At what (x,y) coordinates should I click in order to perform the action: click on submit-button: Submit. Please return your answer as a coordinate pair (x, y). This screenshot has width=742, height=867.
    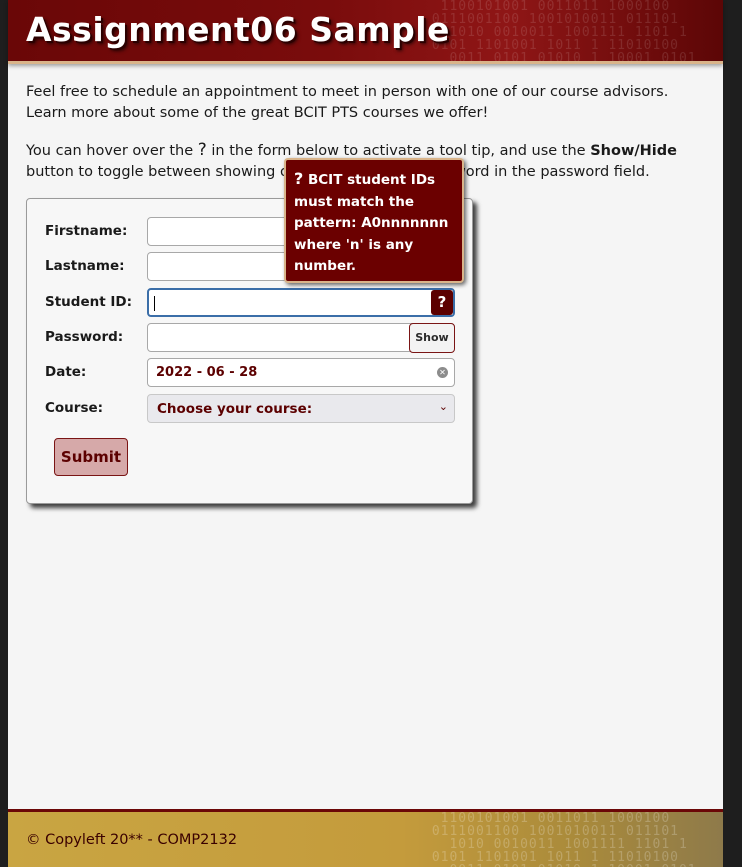
    Looking at the image, I should click on (91, 457).